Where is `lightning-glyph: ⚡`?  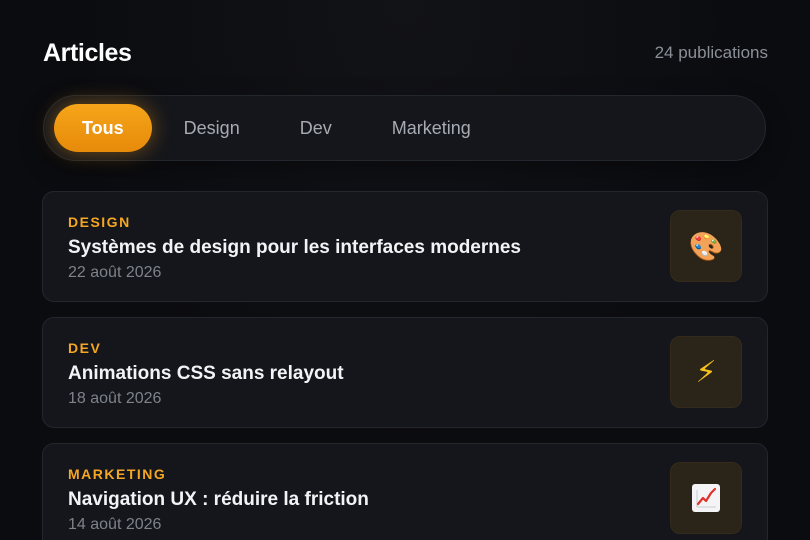 lightning-glyph: ⚡ is located at coordinates (706, 372).